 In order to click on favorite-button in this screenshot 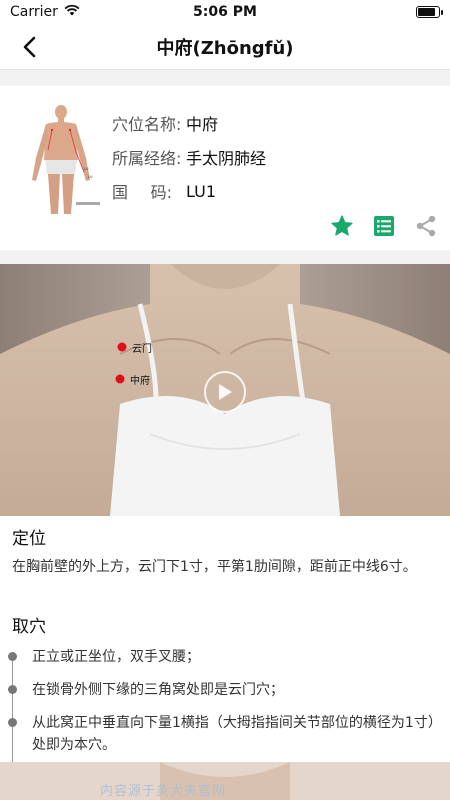, I will do `click(342, 226)`.